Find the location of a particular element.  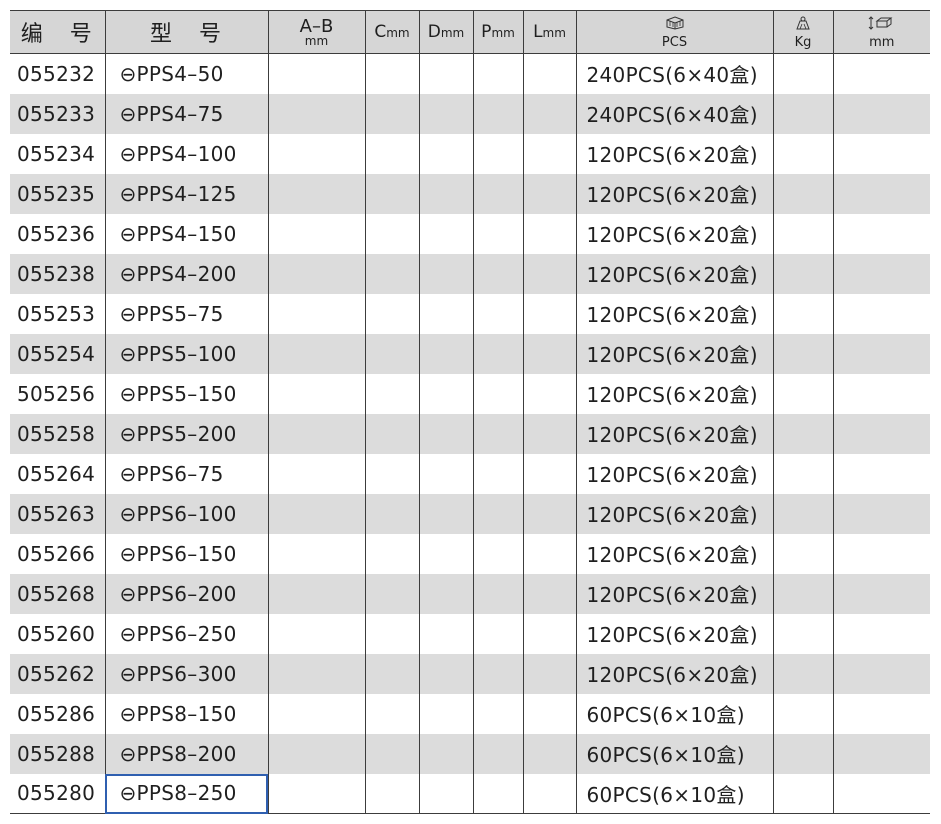

product-code-cell: 055288 is located at coordinates (57, 754).